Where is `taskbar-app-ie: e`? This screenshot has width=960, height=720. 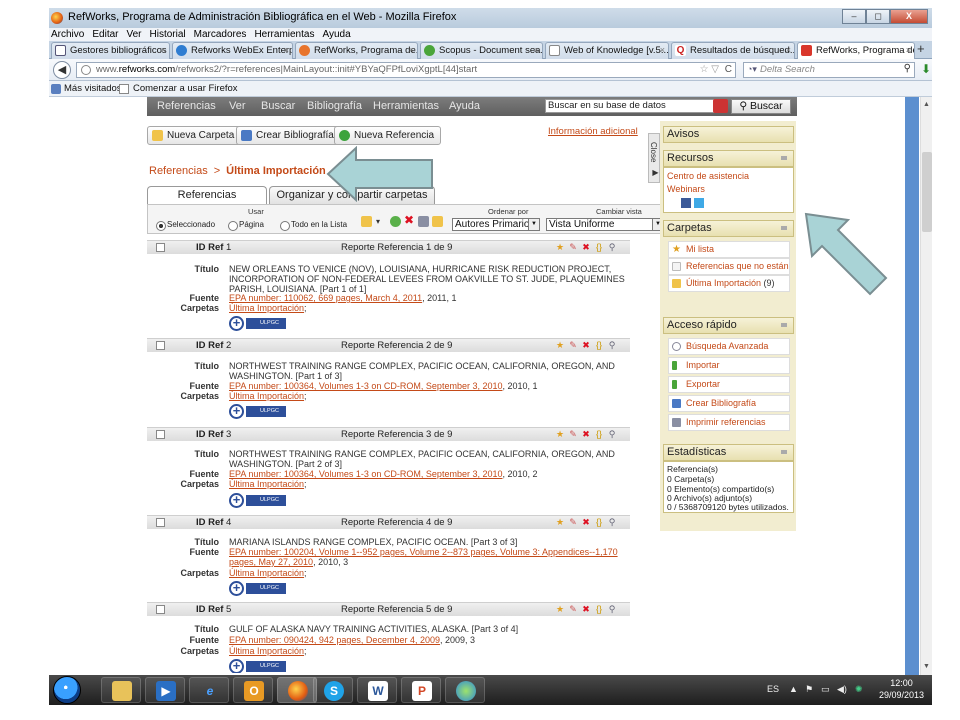
taskbar-app-ie: e is located at coordinates (209, 690).